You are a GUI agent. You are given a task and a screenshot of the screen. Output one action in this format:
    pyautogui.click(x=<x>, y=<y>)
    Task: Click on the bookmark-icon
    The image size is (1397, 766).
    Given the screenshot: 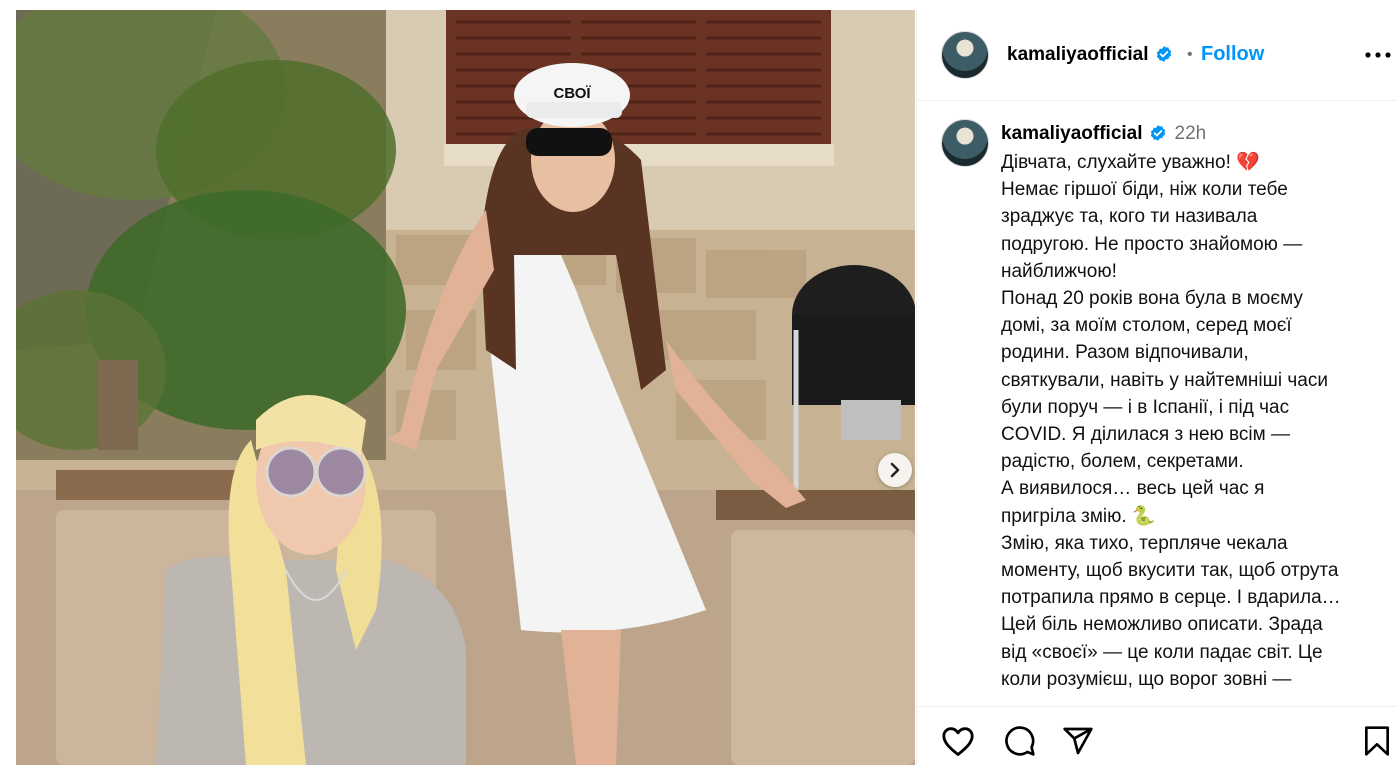 What is the action you would take?
    pyautogui.click(x=1377, y=743)
    